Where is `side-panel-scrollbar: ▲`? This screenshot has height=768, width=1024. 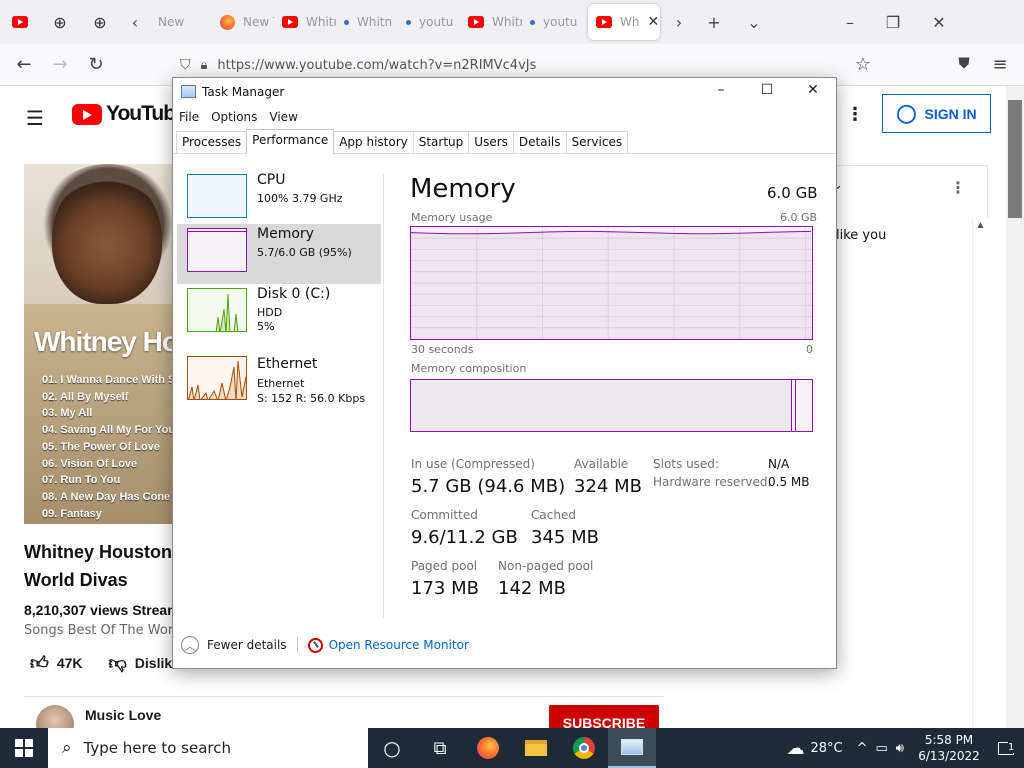 side-panel-scrollbar: ▲ is located at coordinates (980, 473).